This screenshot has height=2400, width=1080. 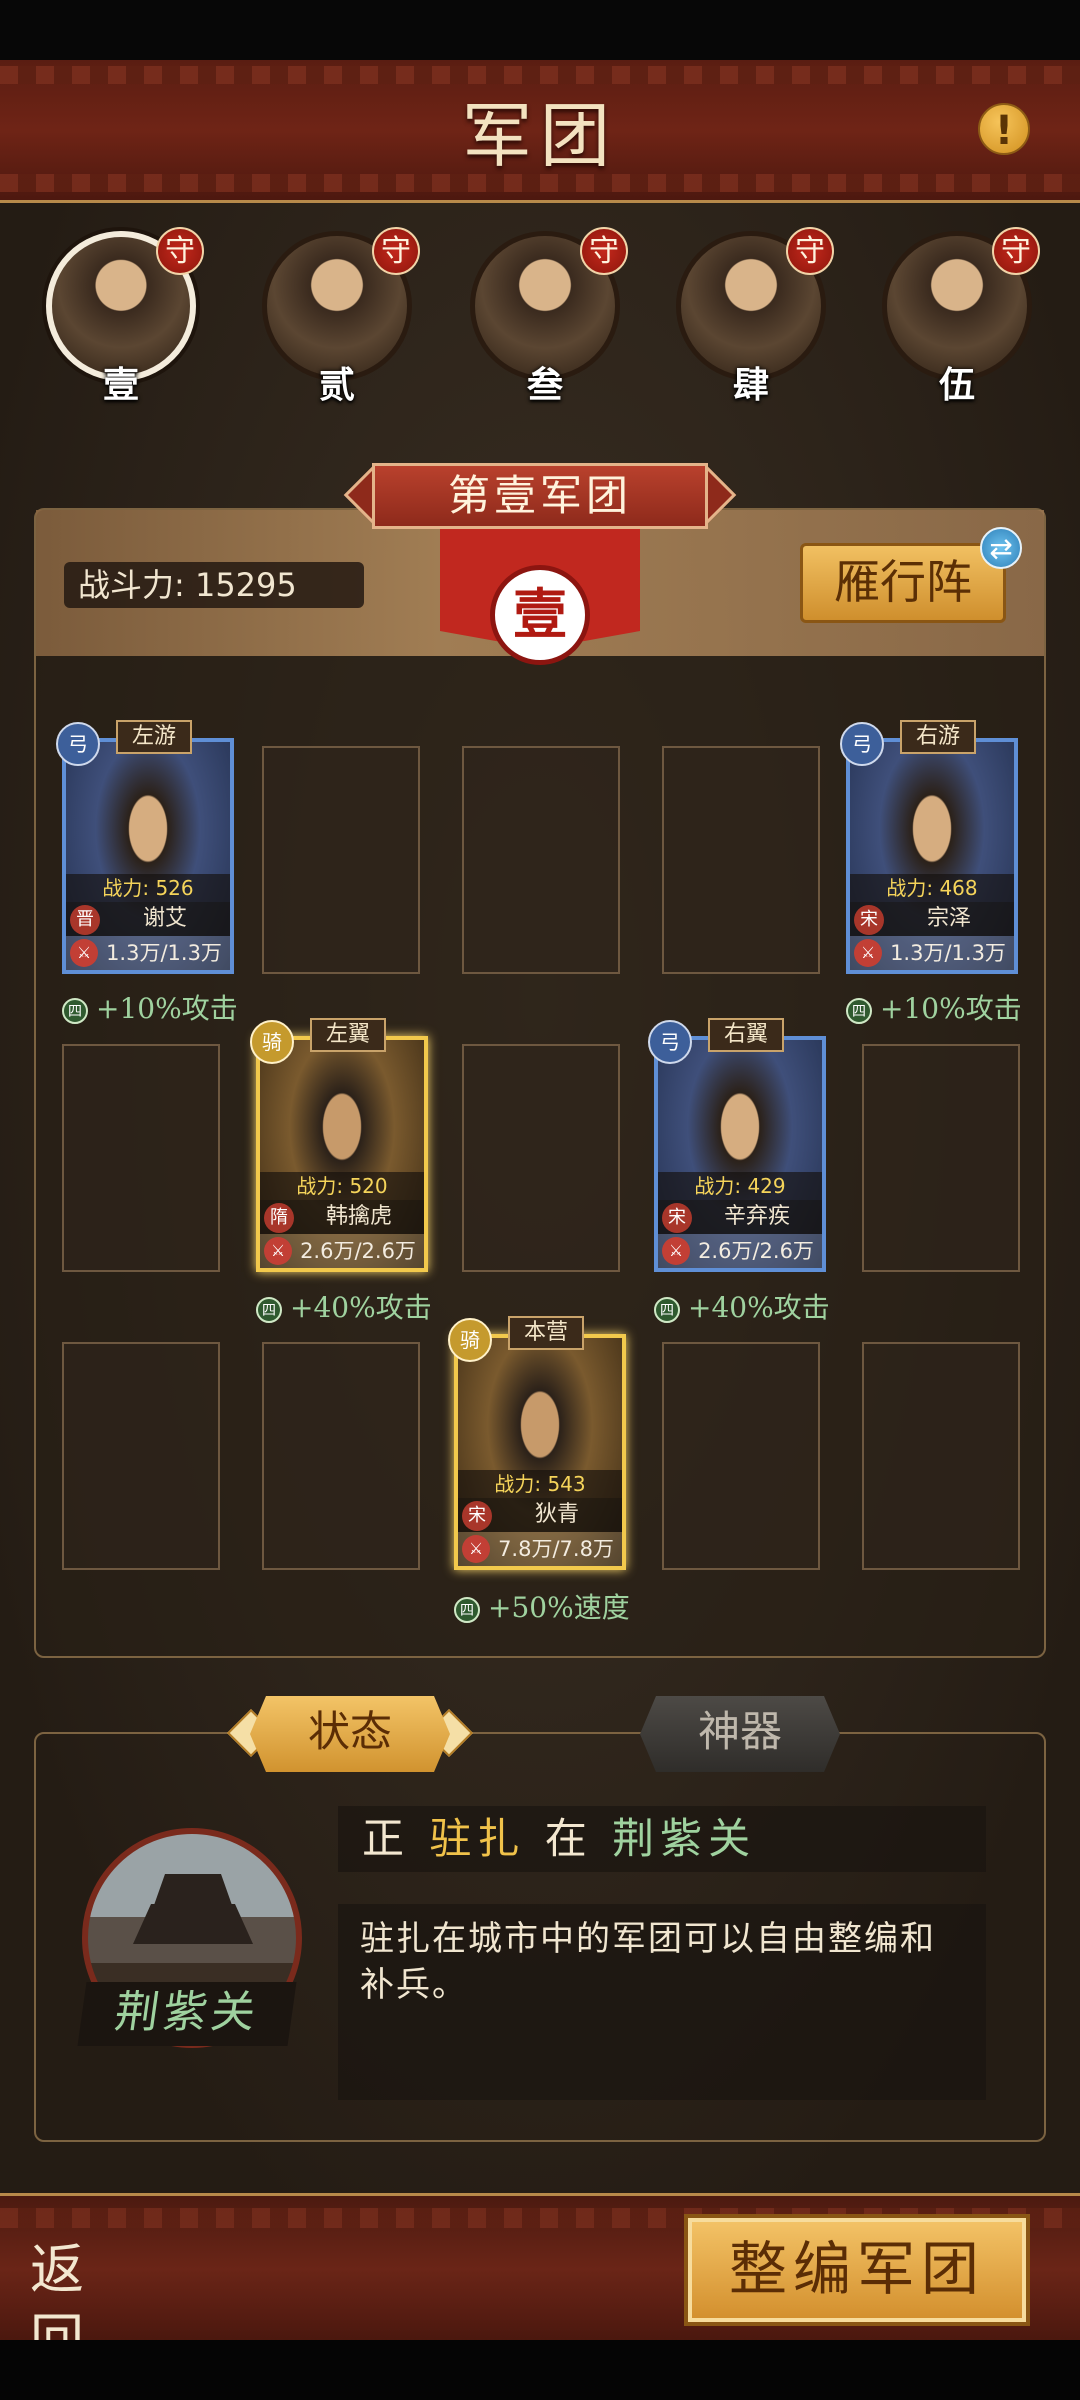 I want to click on general-name: 狄青, so click(x=556, y=1514).